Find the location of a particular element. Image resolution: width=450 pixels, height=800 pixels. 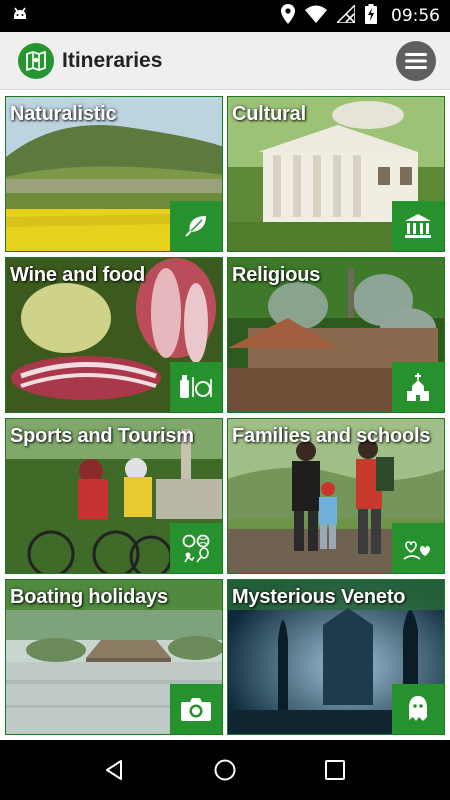

tile-label: Naturalistic is located at coordinates (63, 114).